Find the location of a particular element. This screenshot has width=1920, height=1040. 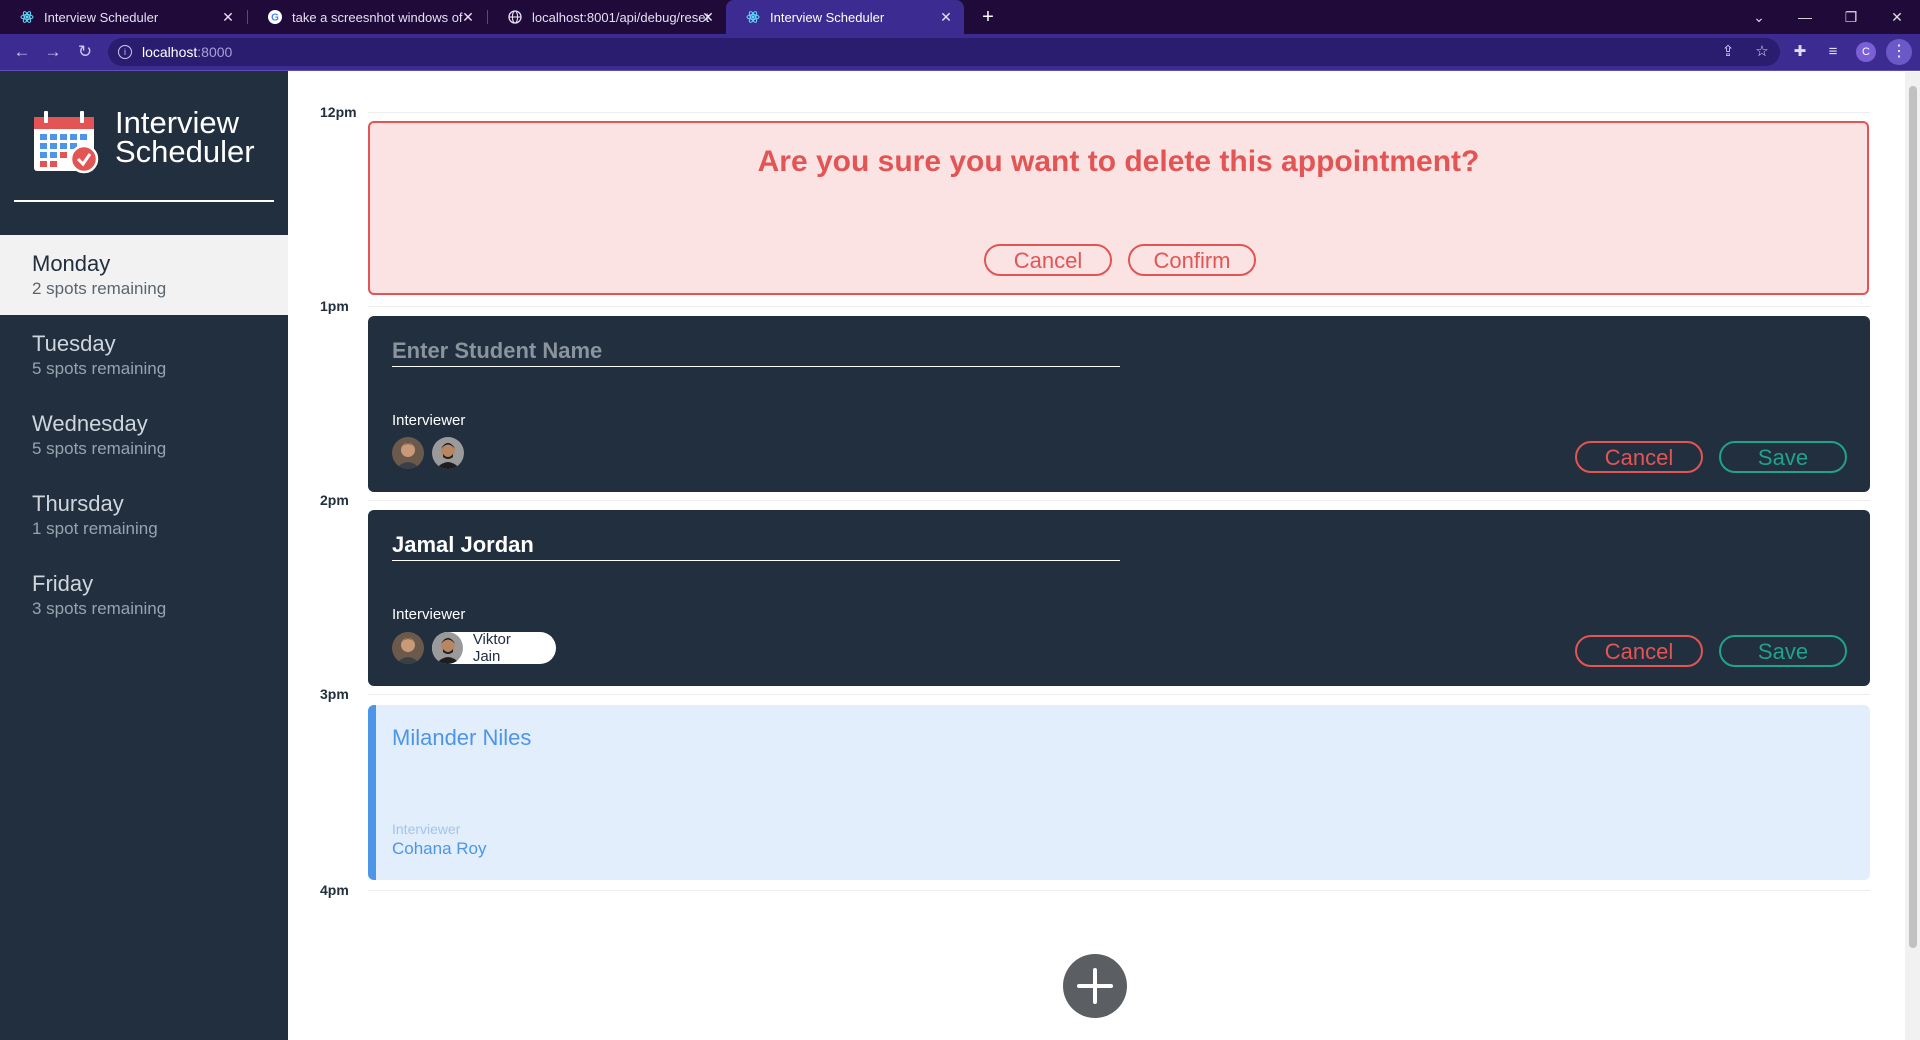

day-name: Tuesday is located at coordinates (74, 343).